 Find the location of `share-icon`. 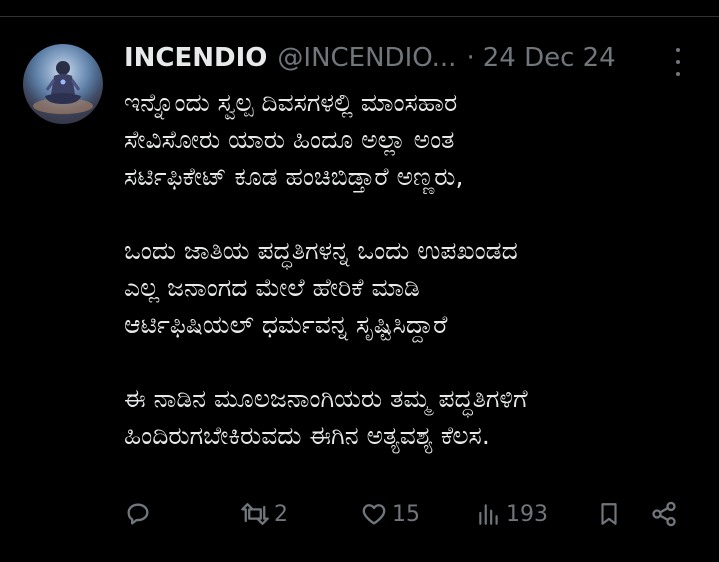

share-icon is located at coordinates (664, 514).